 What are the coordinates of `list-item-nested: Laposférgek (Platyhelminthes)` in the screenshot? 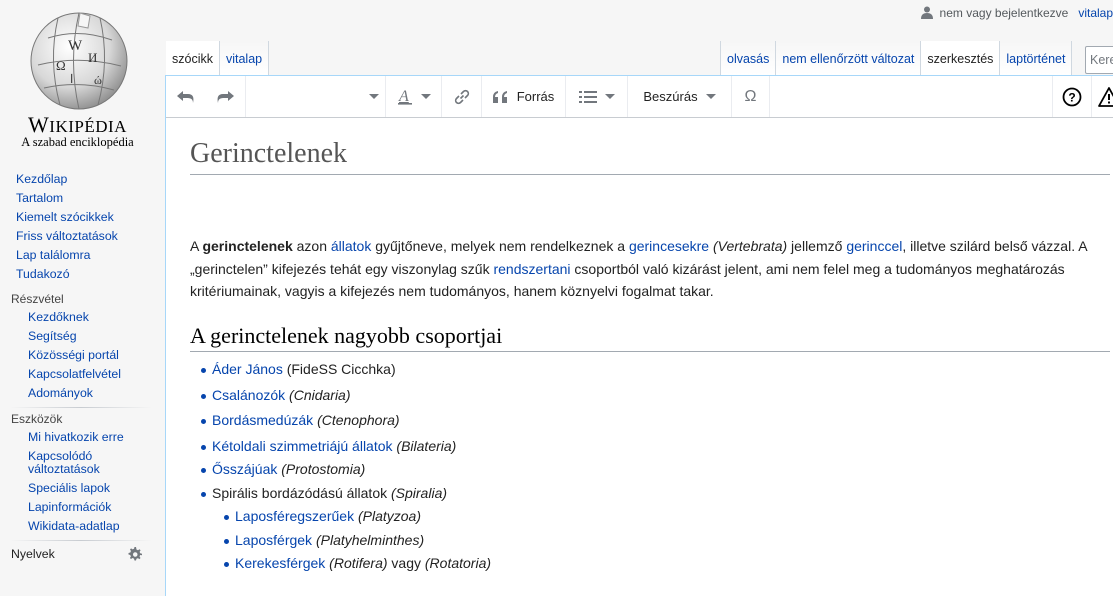 It's located at (340, 541).